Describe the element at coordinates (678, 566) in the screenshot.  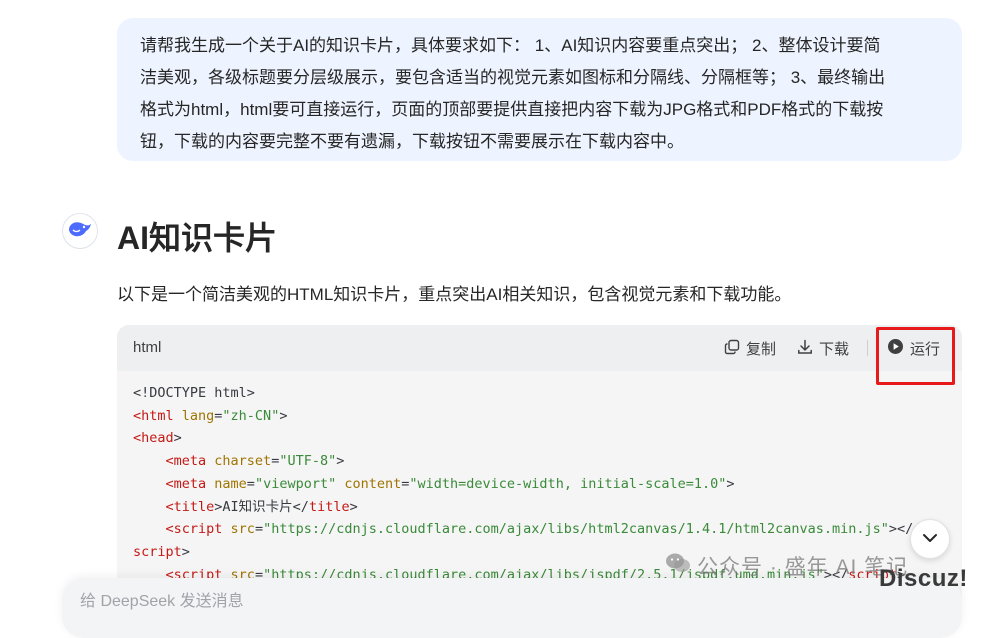
I see `wechat-icon` at that location.